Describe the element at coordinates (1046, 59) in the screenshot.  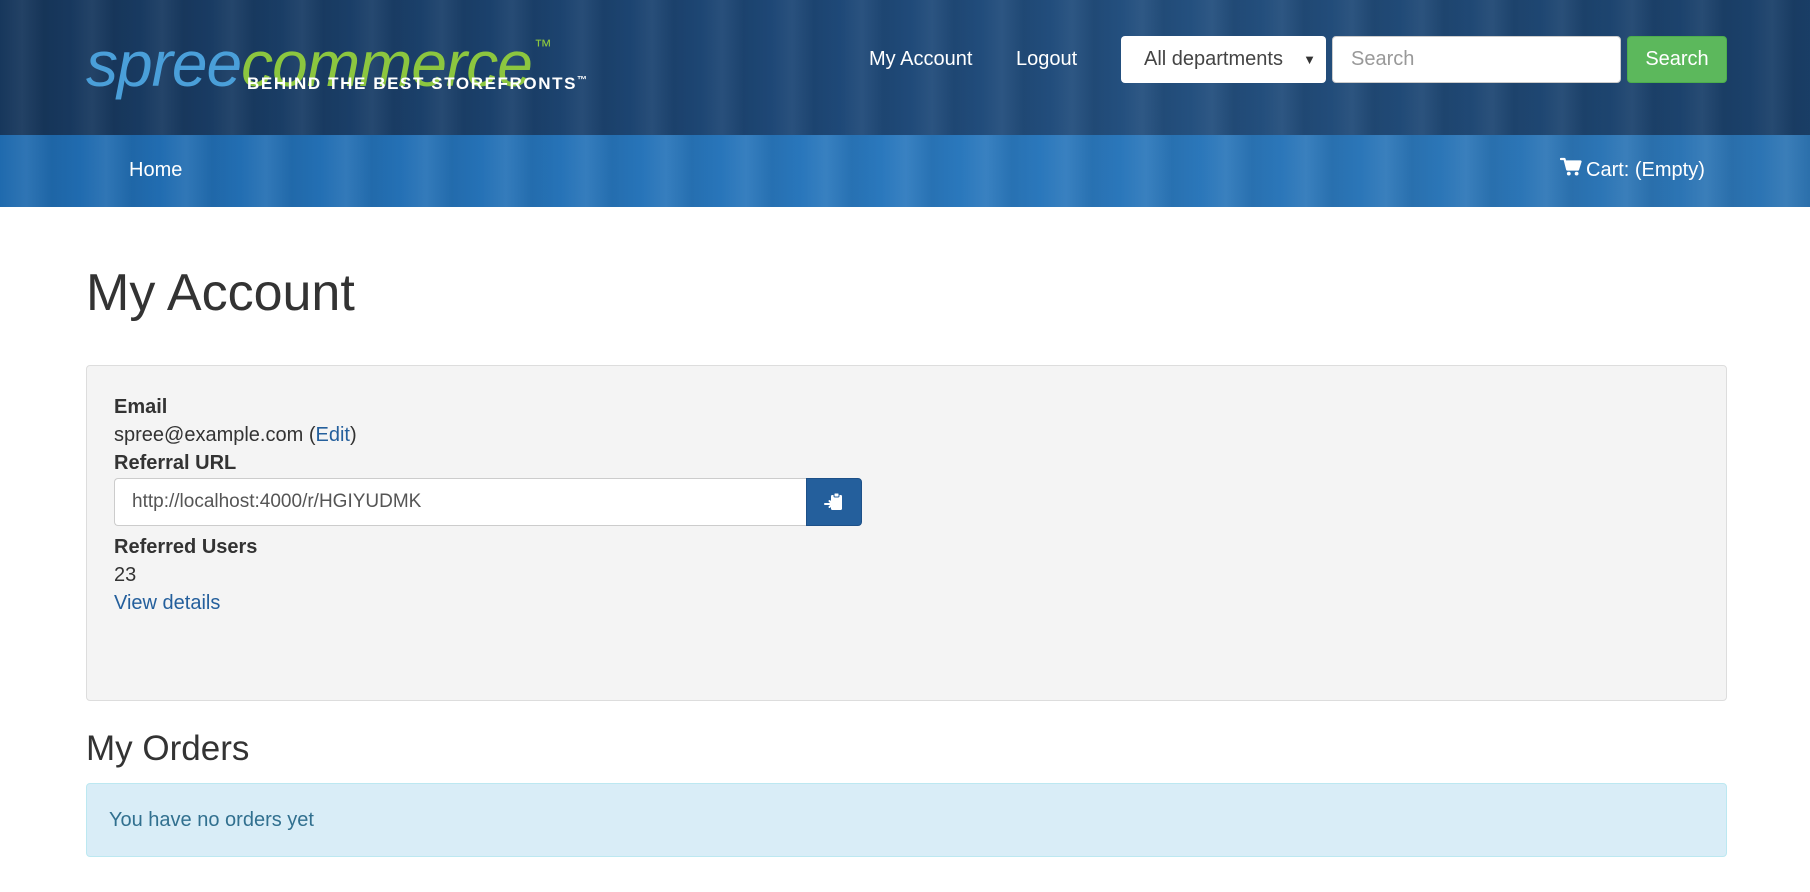
I see `logout-link: Logout` at that location.